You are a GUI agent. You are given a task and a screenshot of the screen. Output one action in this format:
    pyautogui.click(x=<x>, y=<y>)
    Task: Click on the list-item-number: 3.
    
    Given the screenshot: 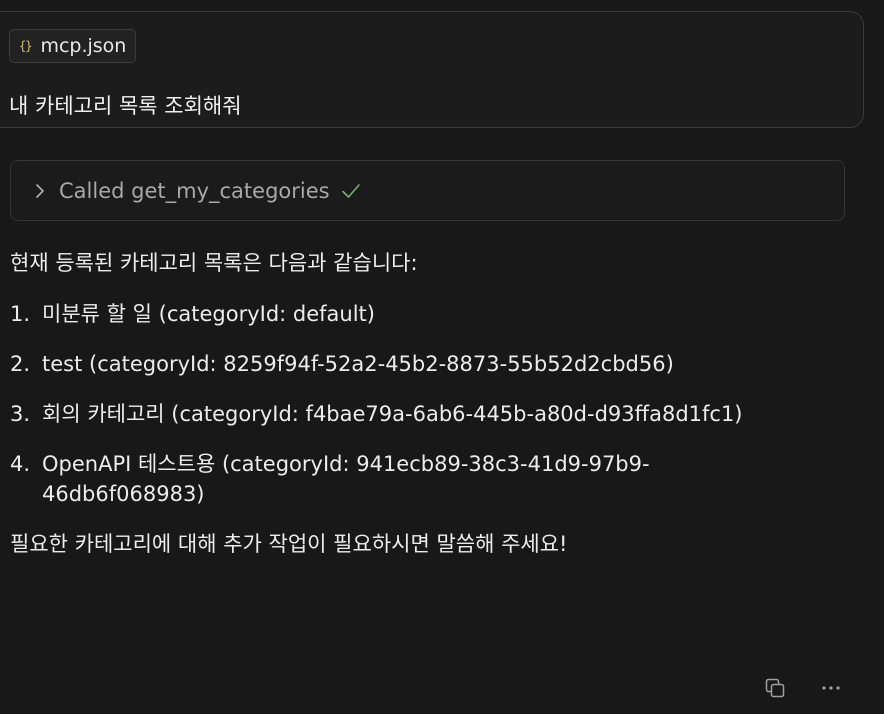 What is the action you would take?
    pyautogui.click(x=20, y=414)
    